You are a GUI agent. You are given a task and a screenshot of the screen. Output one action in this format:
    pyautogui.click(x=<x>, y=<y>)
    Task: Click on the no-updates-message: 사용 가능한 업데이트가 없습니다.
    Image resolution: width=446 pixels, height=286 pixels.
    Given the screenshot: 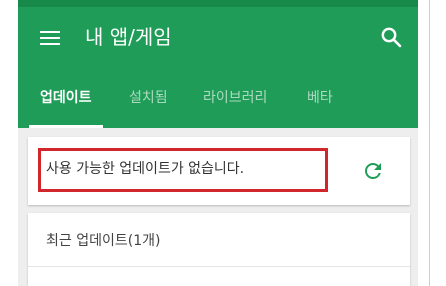 What is the action you would take?
    pyautogui.click(x=145, y=169)
    